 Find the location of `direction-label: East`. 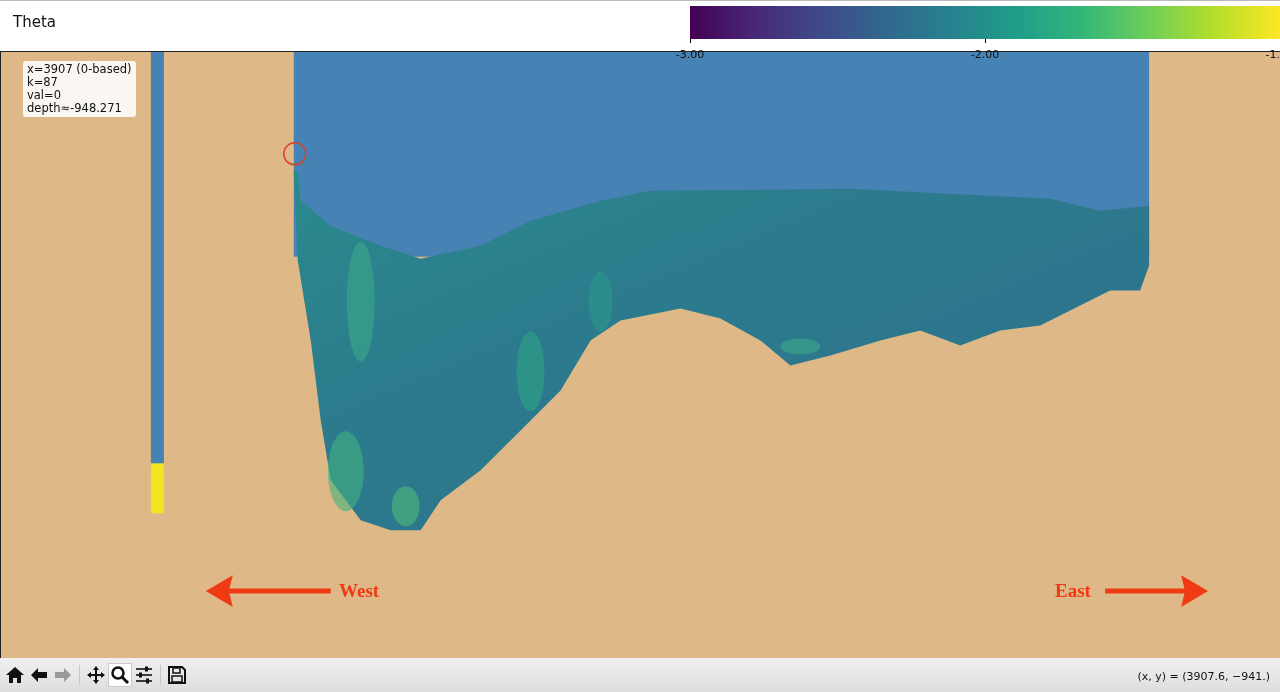

direction-label: East is located at coordinates (1073, 591).